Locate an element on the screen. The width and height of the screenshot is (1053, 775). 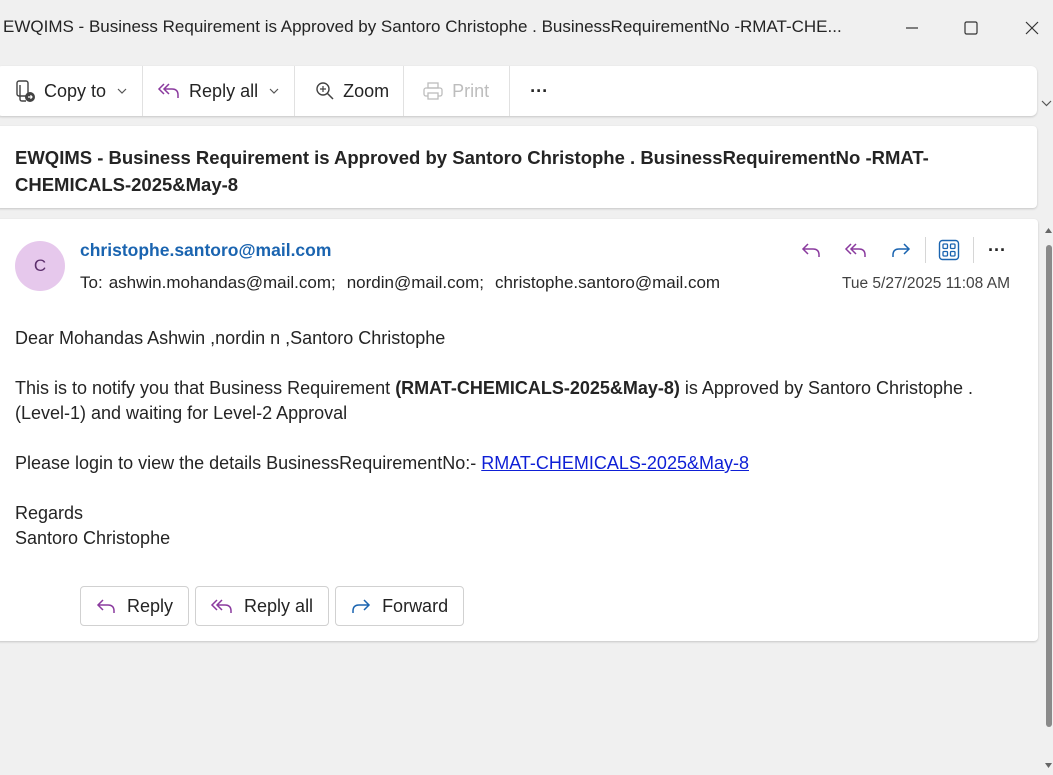
signature: Santoro Christophe is located at coordinates (93, 538).